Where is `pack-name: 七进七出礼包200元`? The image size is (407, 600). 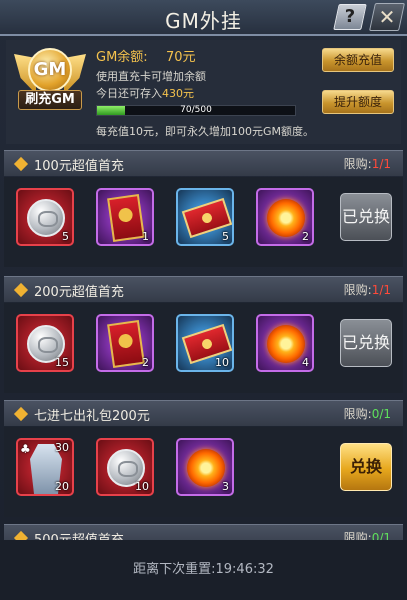
pack-name: 七进七出礼包200元 is located at coordinates (92, 416).